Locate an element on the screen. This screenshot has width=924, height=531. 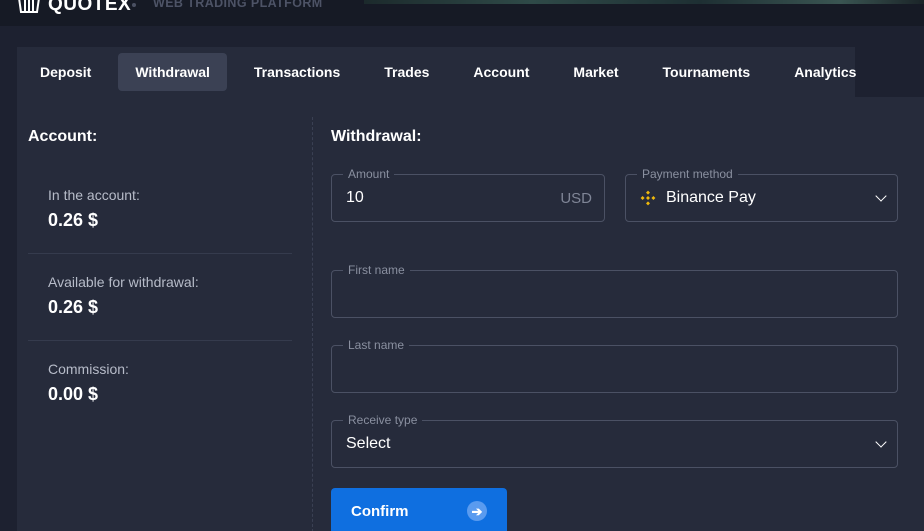
logo: QUOTEX is located at coordinates (74, 8).